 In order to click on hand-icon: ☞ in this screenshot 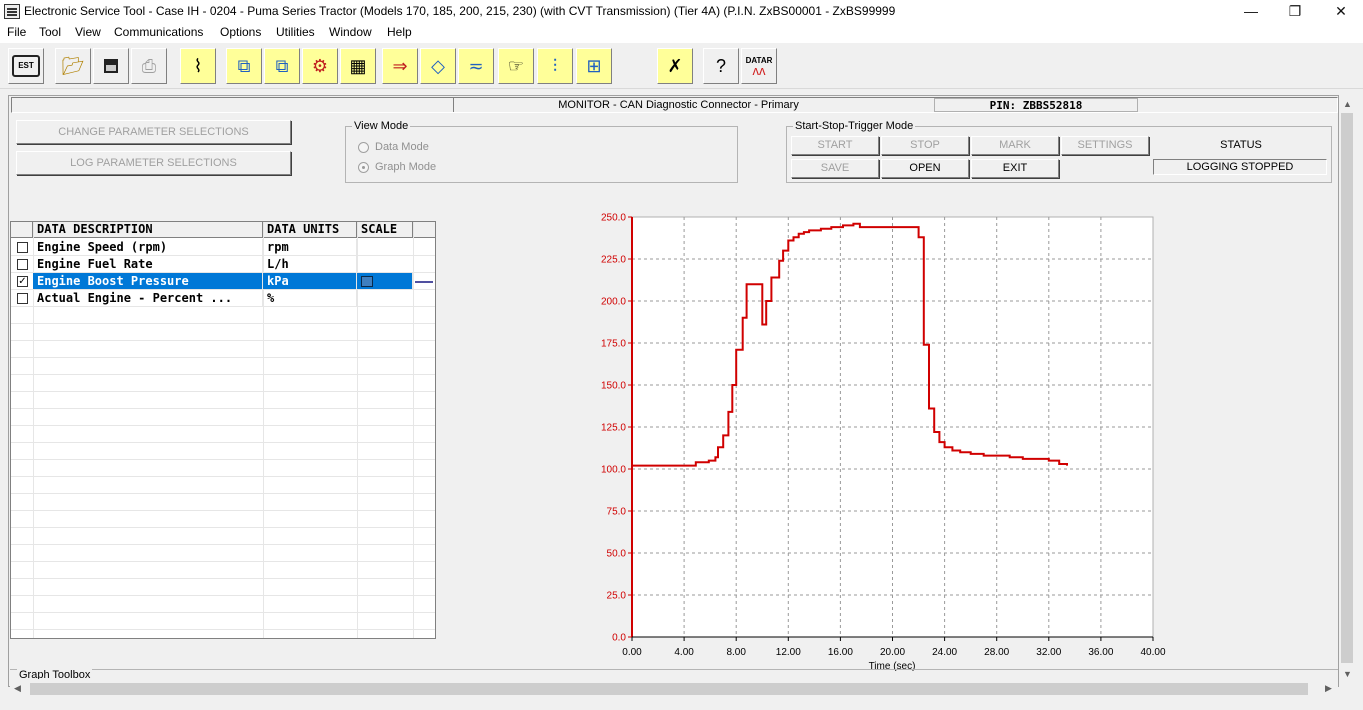, I will do `click(516, 66)`.